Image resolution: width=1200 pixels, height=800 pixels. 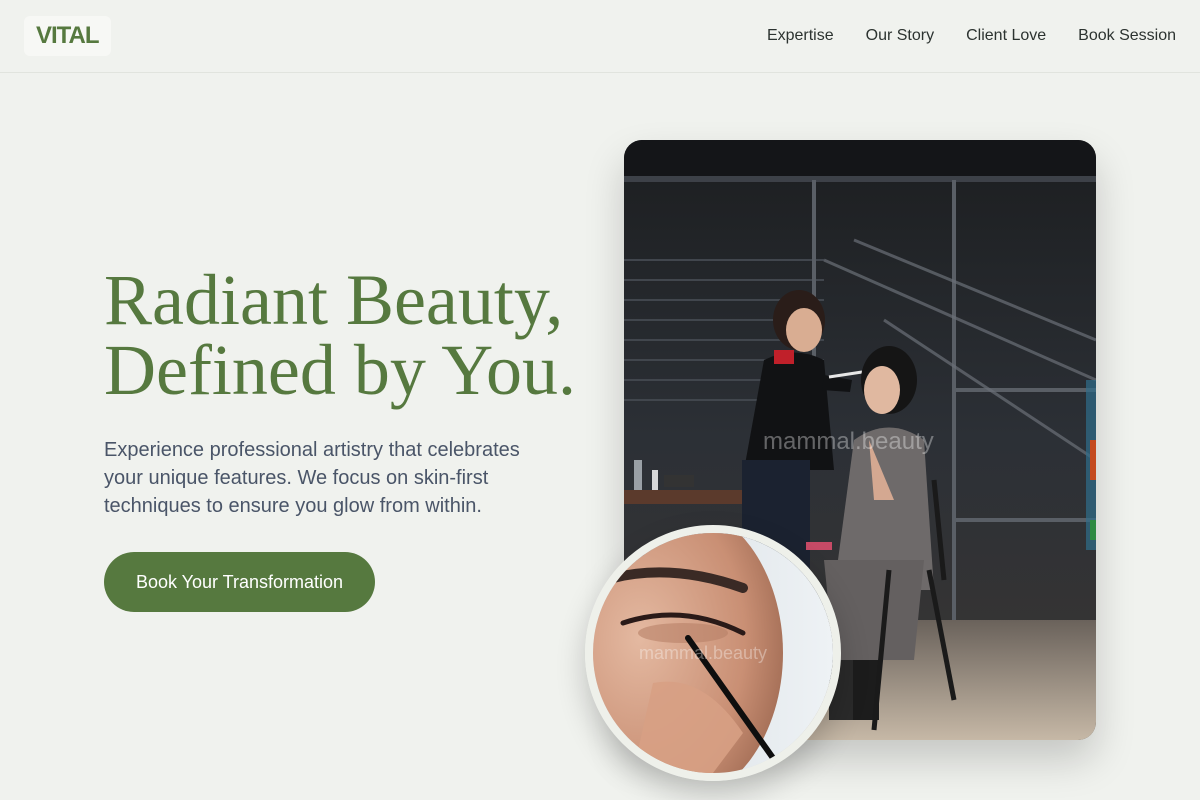 What do you see at coordinates (340, 370) in the screenshot?
I see `hero-title-line-2: Defined by You.` at bounding box center [340, 370].